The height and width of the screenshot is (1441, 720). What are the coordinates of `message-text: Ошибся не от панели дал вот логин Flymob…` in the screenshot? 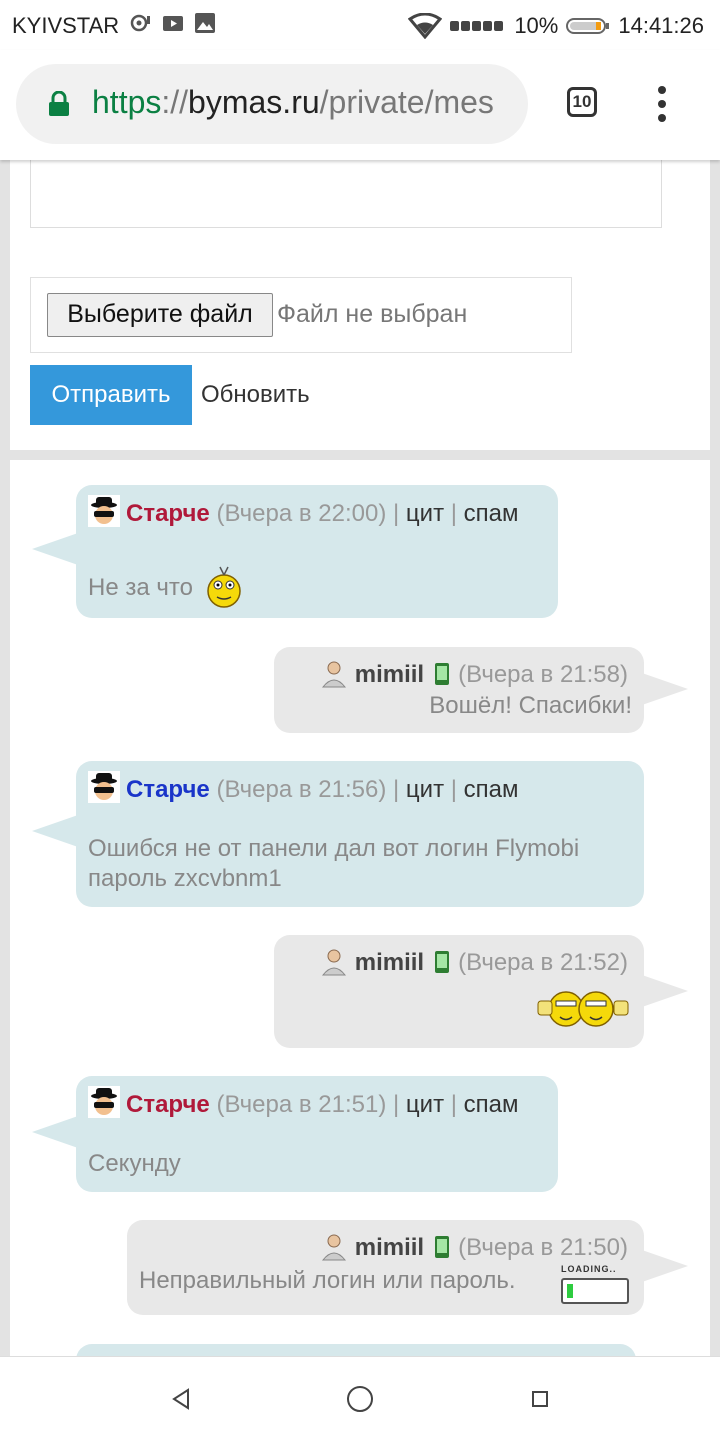 It's located at (334, 848).